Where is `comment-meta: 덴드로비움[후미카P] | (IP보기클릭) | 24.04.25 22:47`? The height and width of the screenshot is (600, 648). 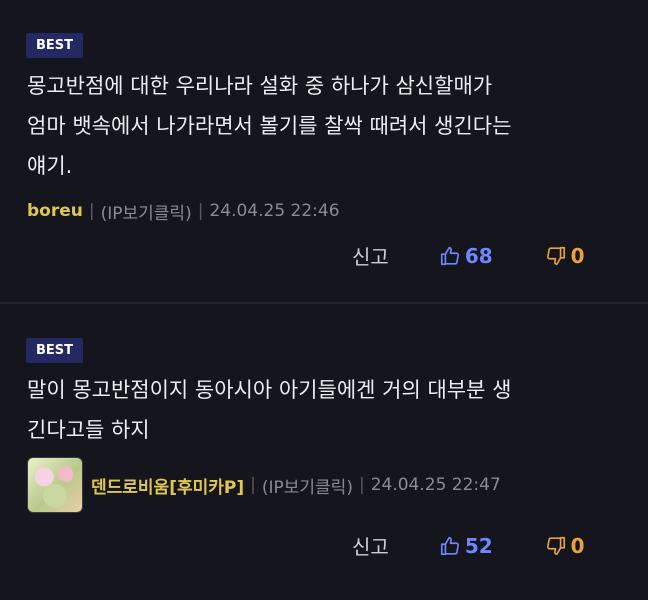 comment-meta: 덴드로비움[후미카P] | (IP보기클릭) | 24.04.25 22:47 is located at coordinates (264, 485).